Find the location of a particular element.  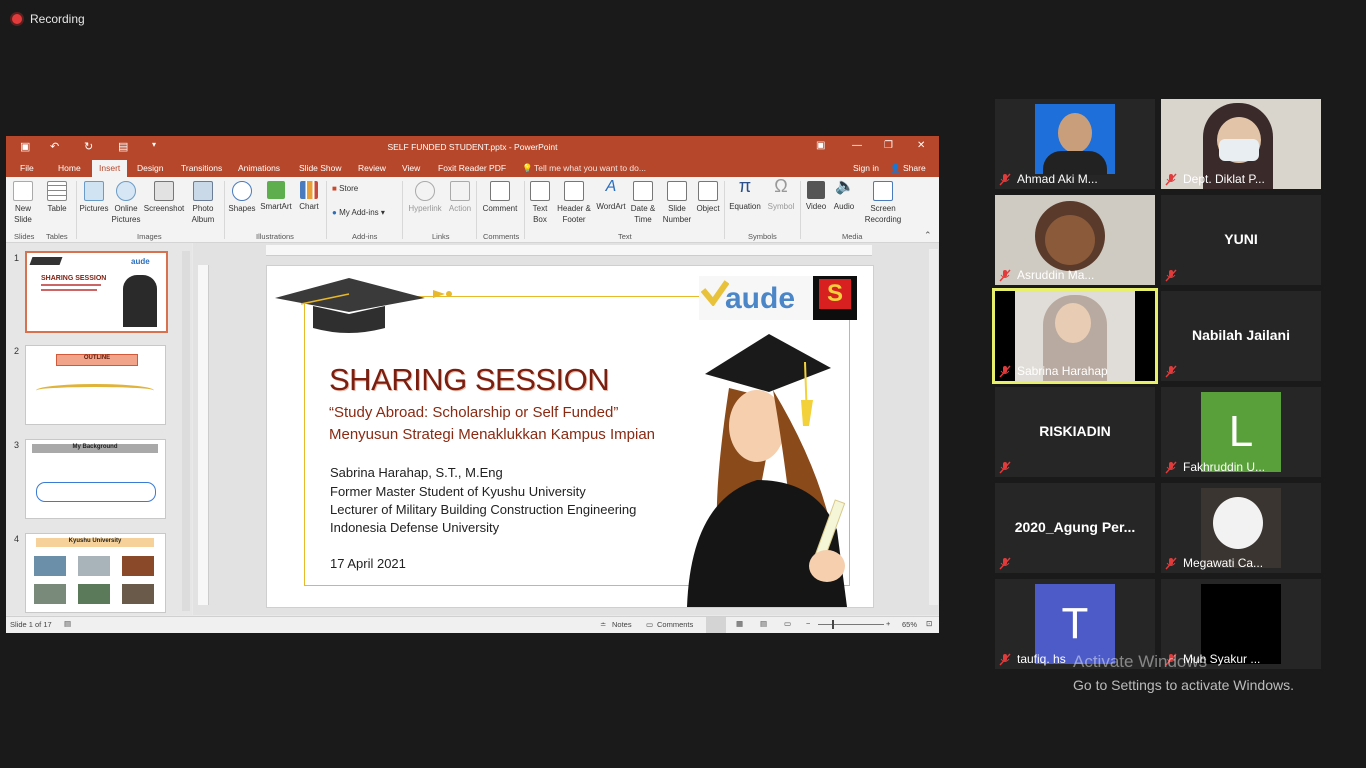

addins-icon: ● is located at coordinates (334, 212).